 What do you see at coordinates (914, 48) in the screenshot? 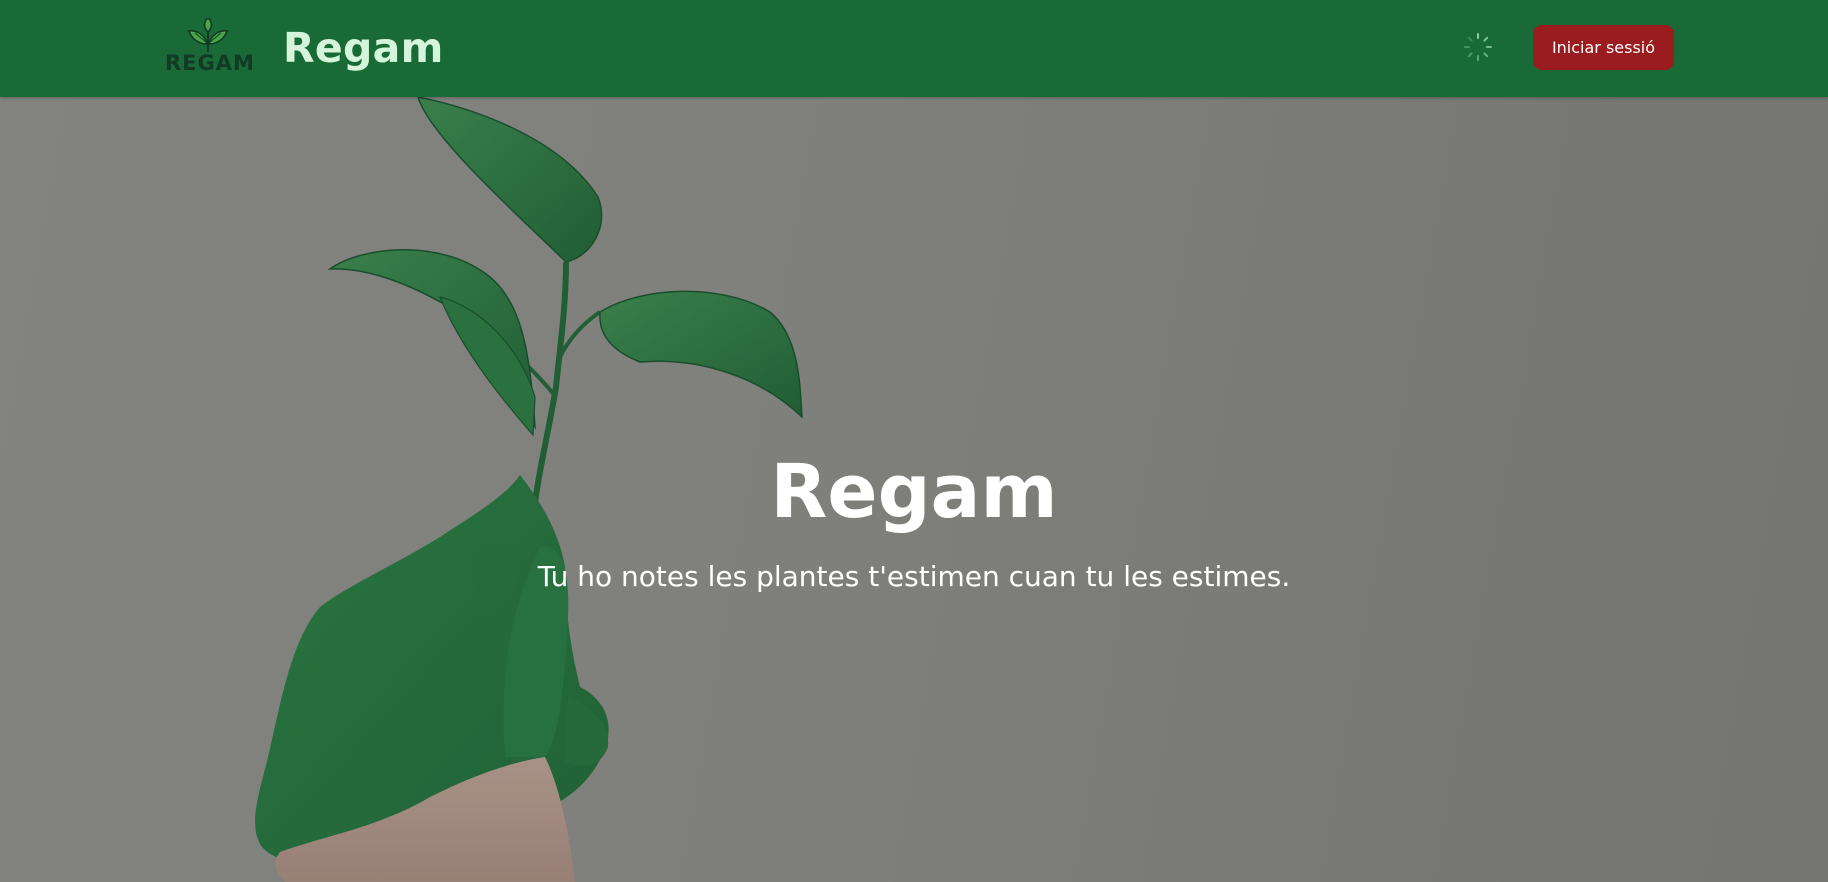
I see `top-navbar: REGAM Regam Iniciar sessió` at bounding box center [914, 48].